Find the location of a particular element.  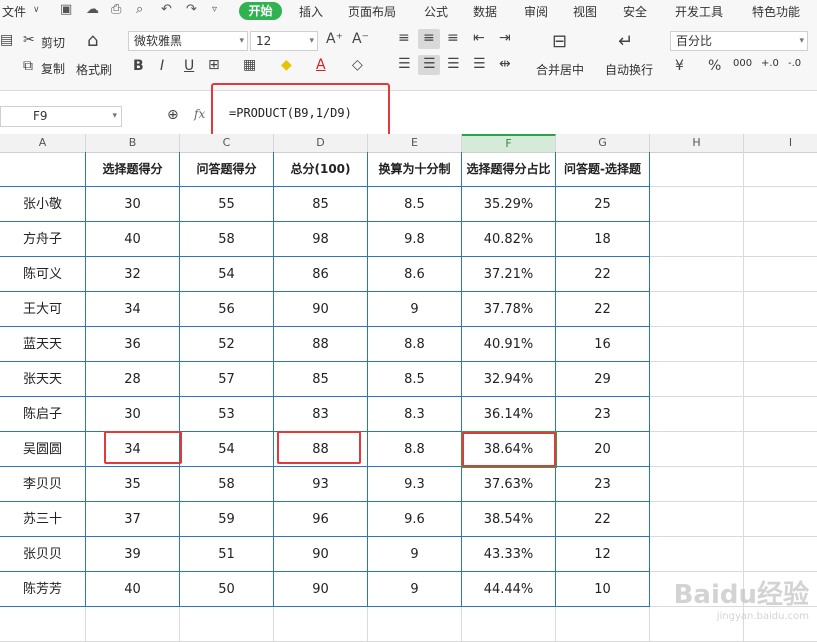

table-cell: 85 is located at coordinates (321, 379).